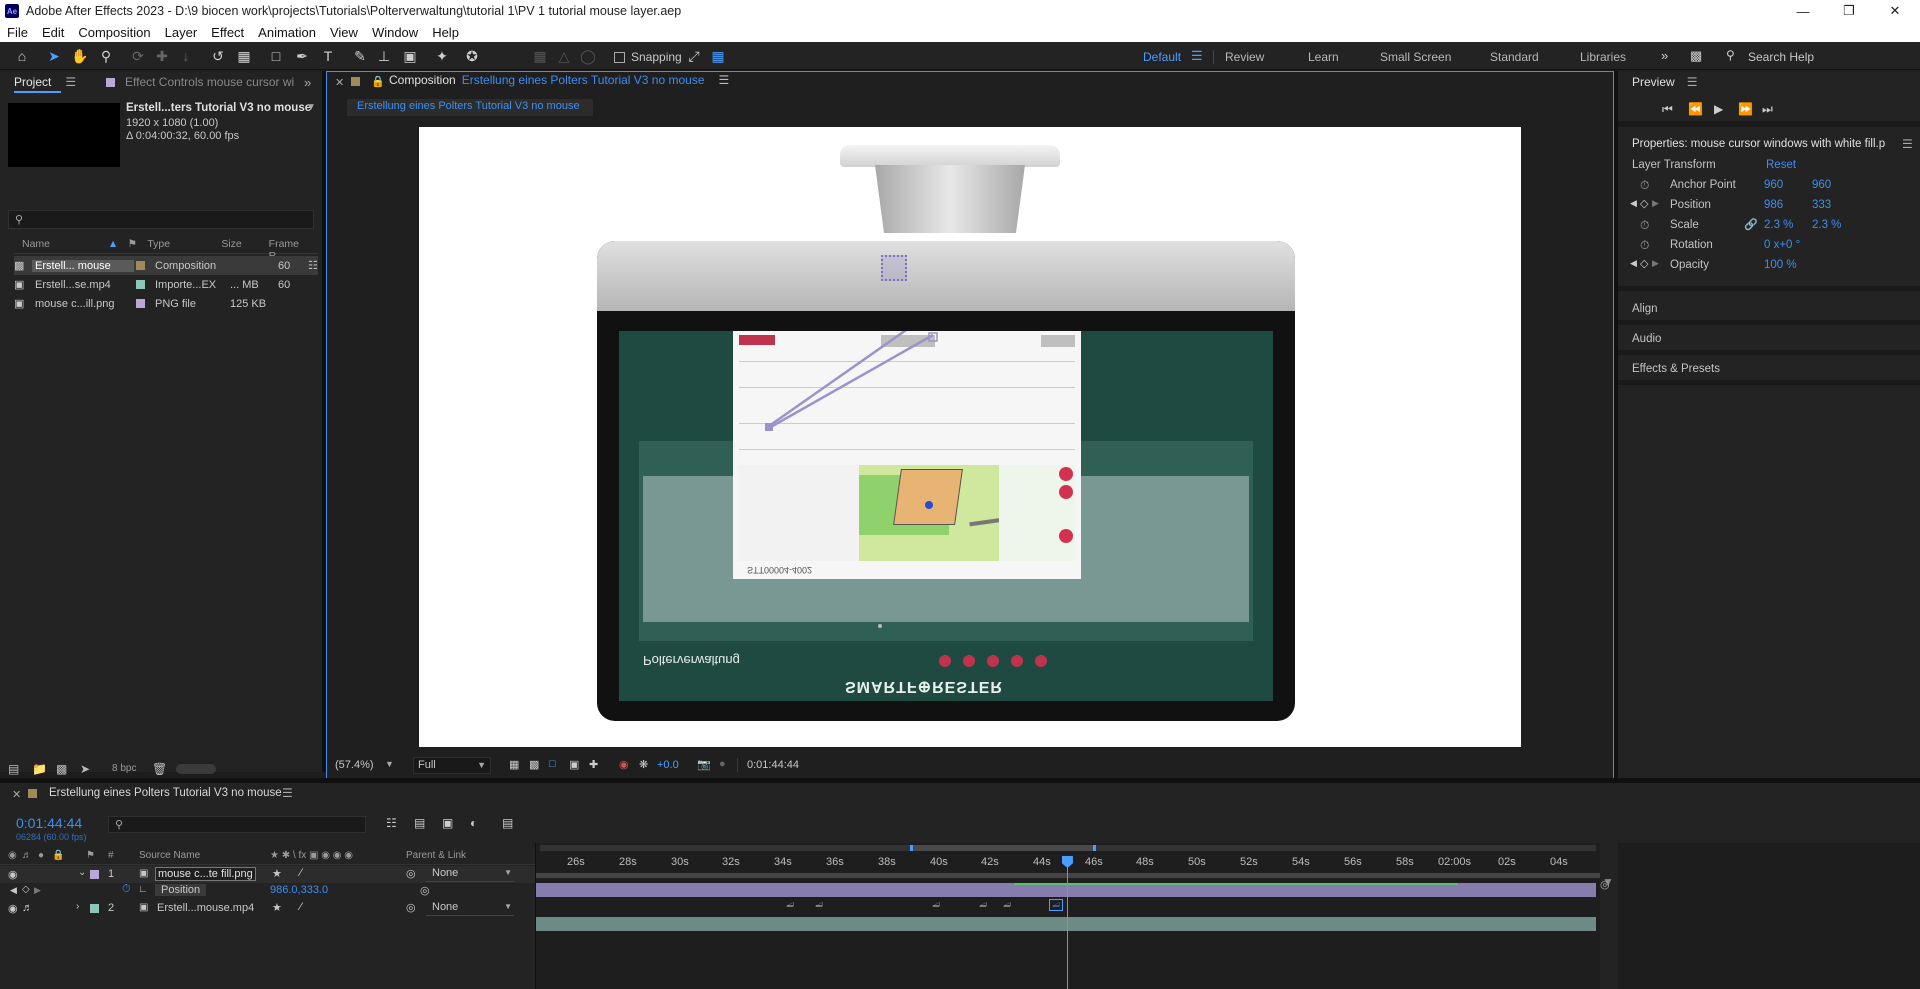 This screenshot has width=1920, height=989. I want to click on align-panel-tab: Align, so click(1645, 309).